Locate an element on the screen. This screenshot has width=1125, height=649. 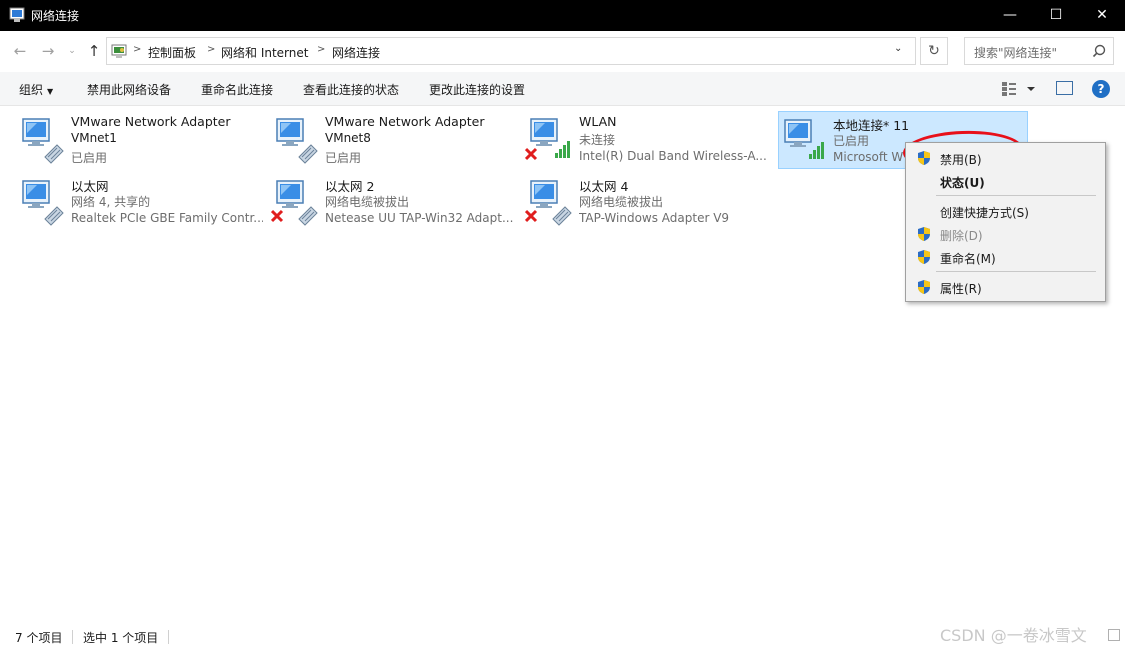
menu-label-status: 状态(U) is located at coordinates (962, 183).